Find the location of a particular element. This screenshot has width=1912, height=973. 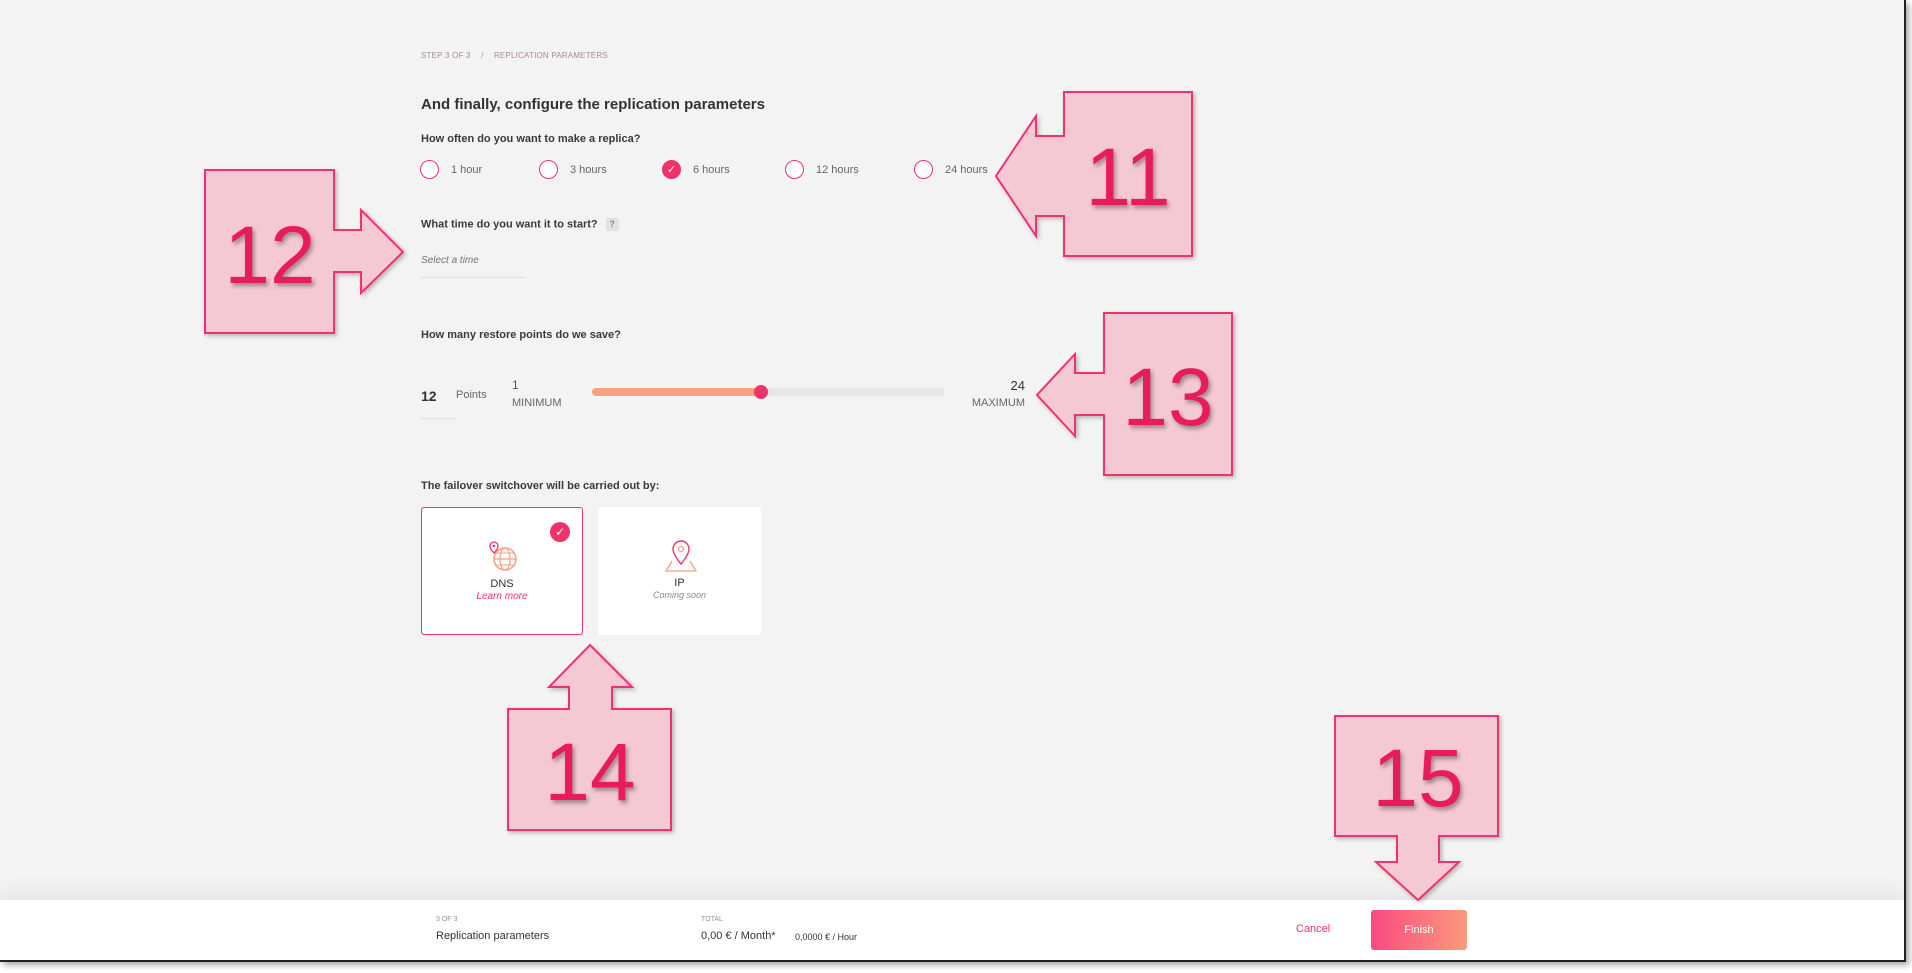

radio-6-hours: ✓ 6 hours is located at coordinates (696, 169).